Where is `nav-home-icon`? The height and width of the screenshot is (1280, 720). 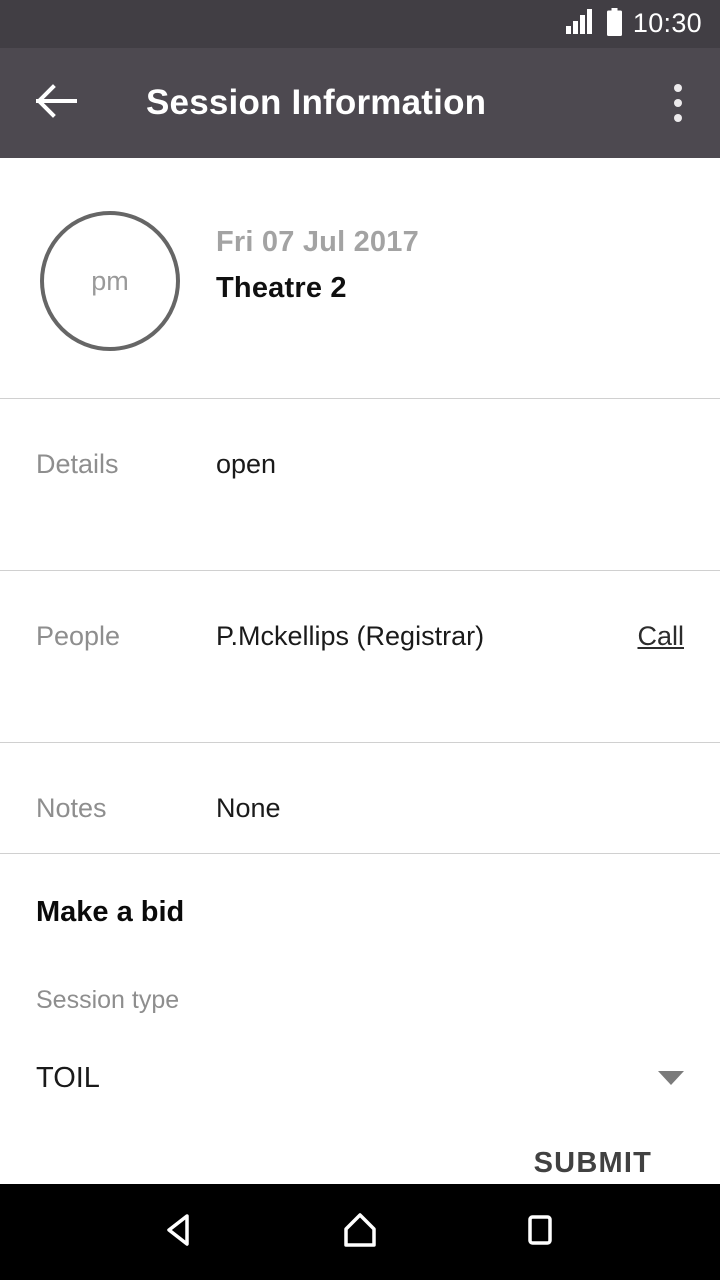 nav-home-icon is located at coordinates (360, 1232).